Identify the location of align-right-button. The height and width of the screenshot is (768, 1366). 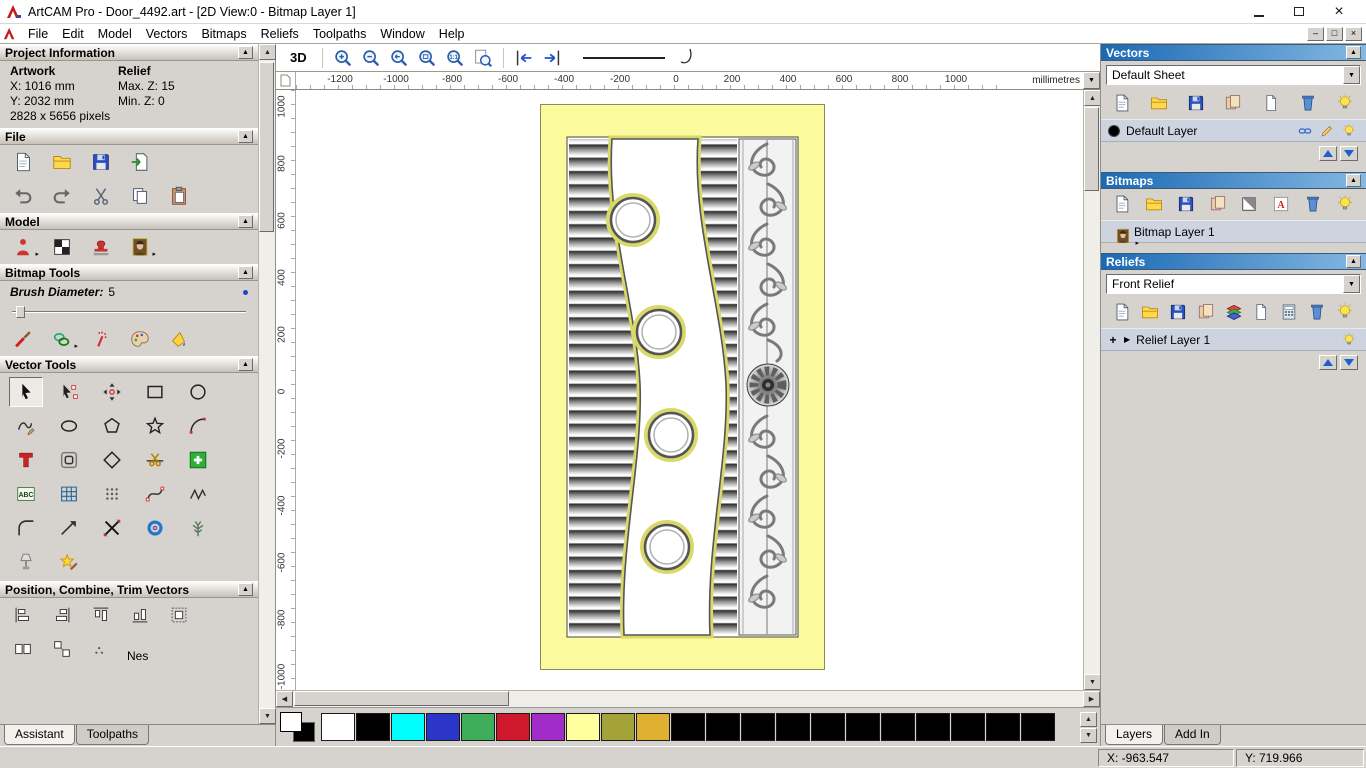
(62, 615).